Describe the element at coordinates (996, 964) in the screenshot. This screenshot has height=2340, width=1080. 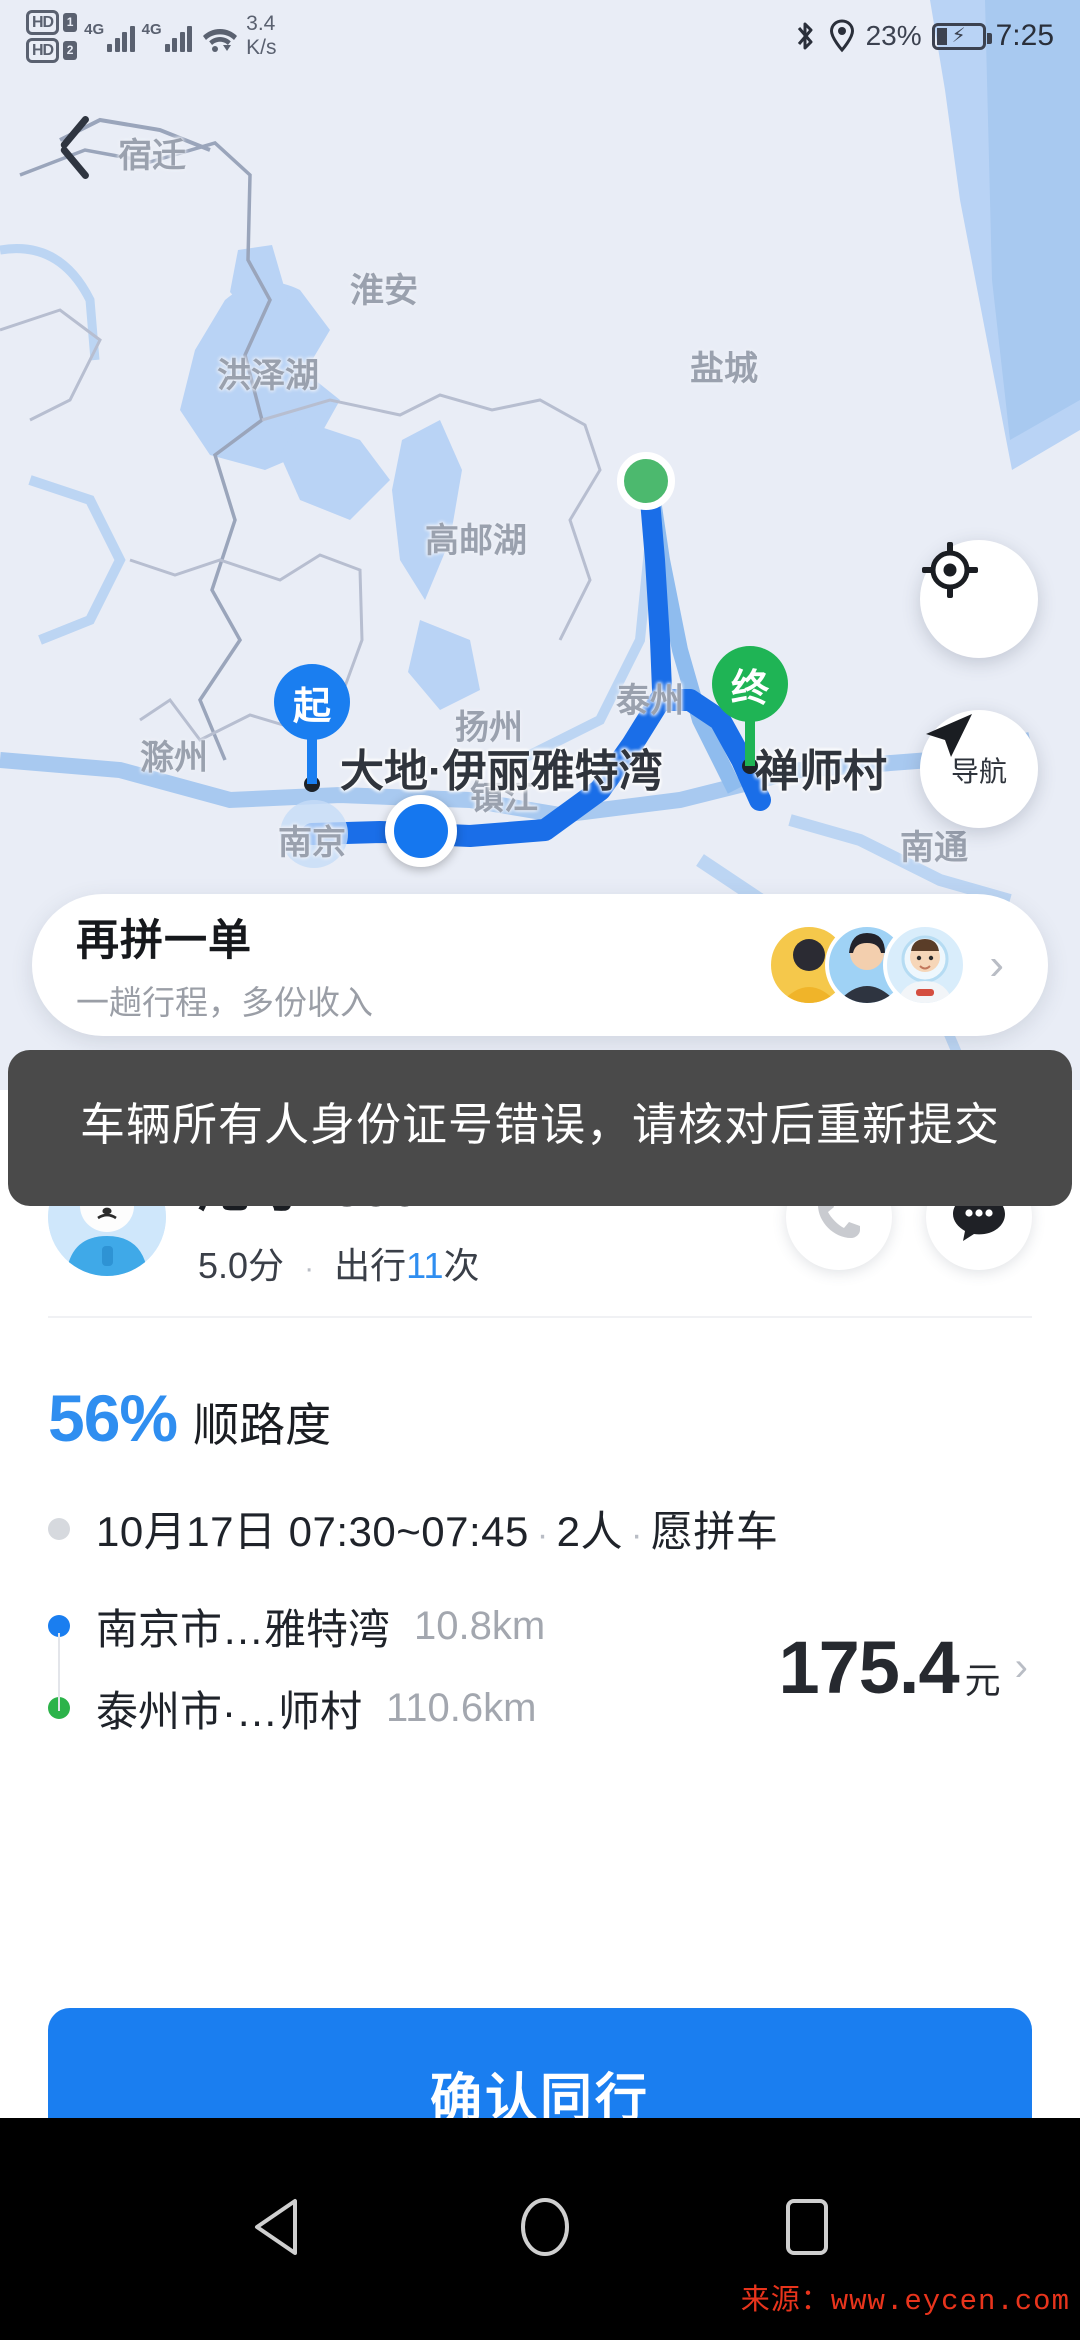
I see `promo-chevron-right-icon: ›` at that location.